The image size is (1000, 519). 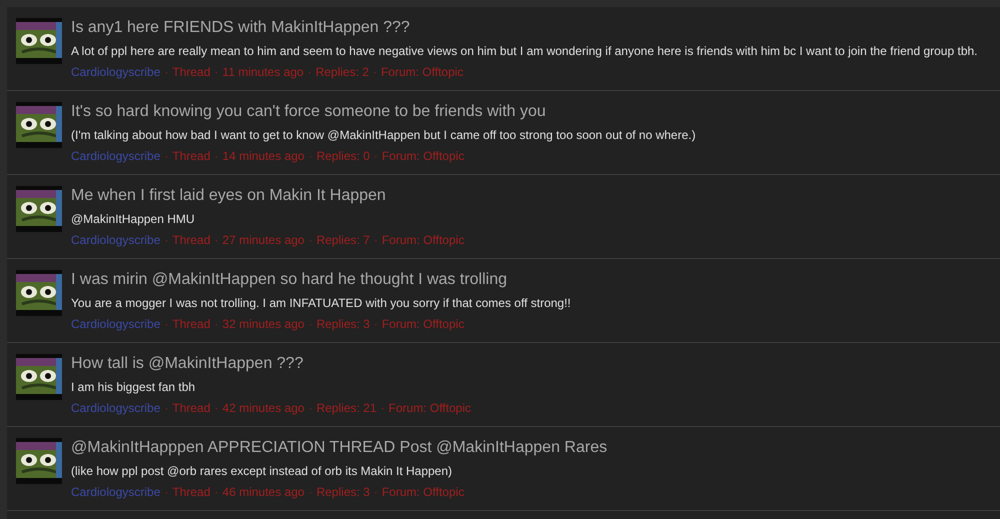 What do you see at coordinates (261, 471) in the screenshot?
I see `thread-excerpt: (like how ppl post @orb rares except instead of orb its Makin It Happen)` at bounding box center [261, 471].